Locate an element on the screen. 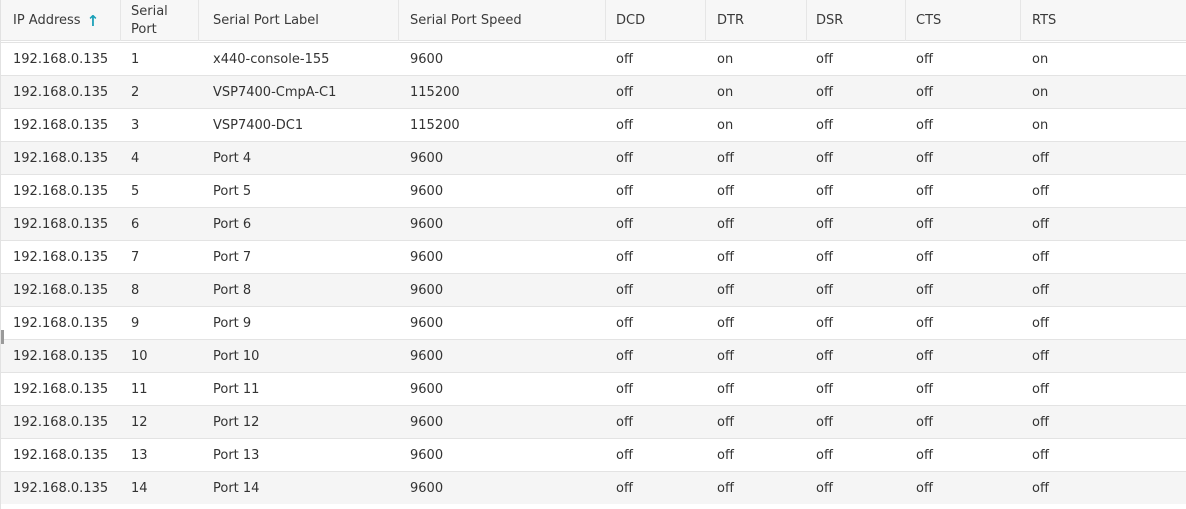  table-row: 192.168.0.135 9 Port 9 9600 off off off off off is located at coordinates (593, 322).